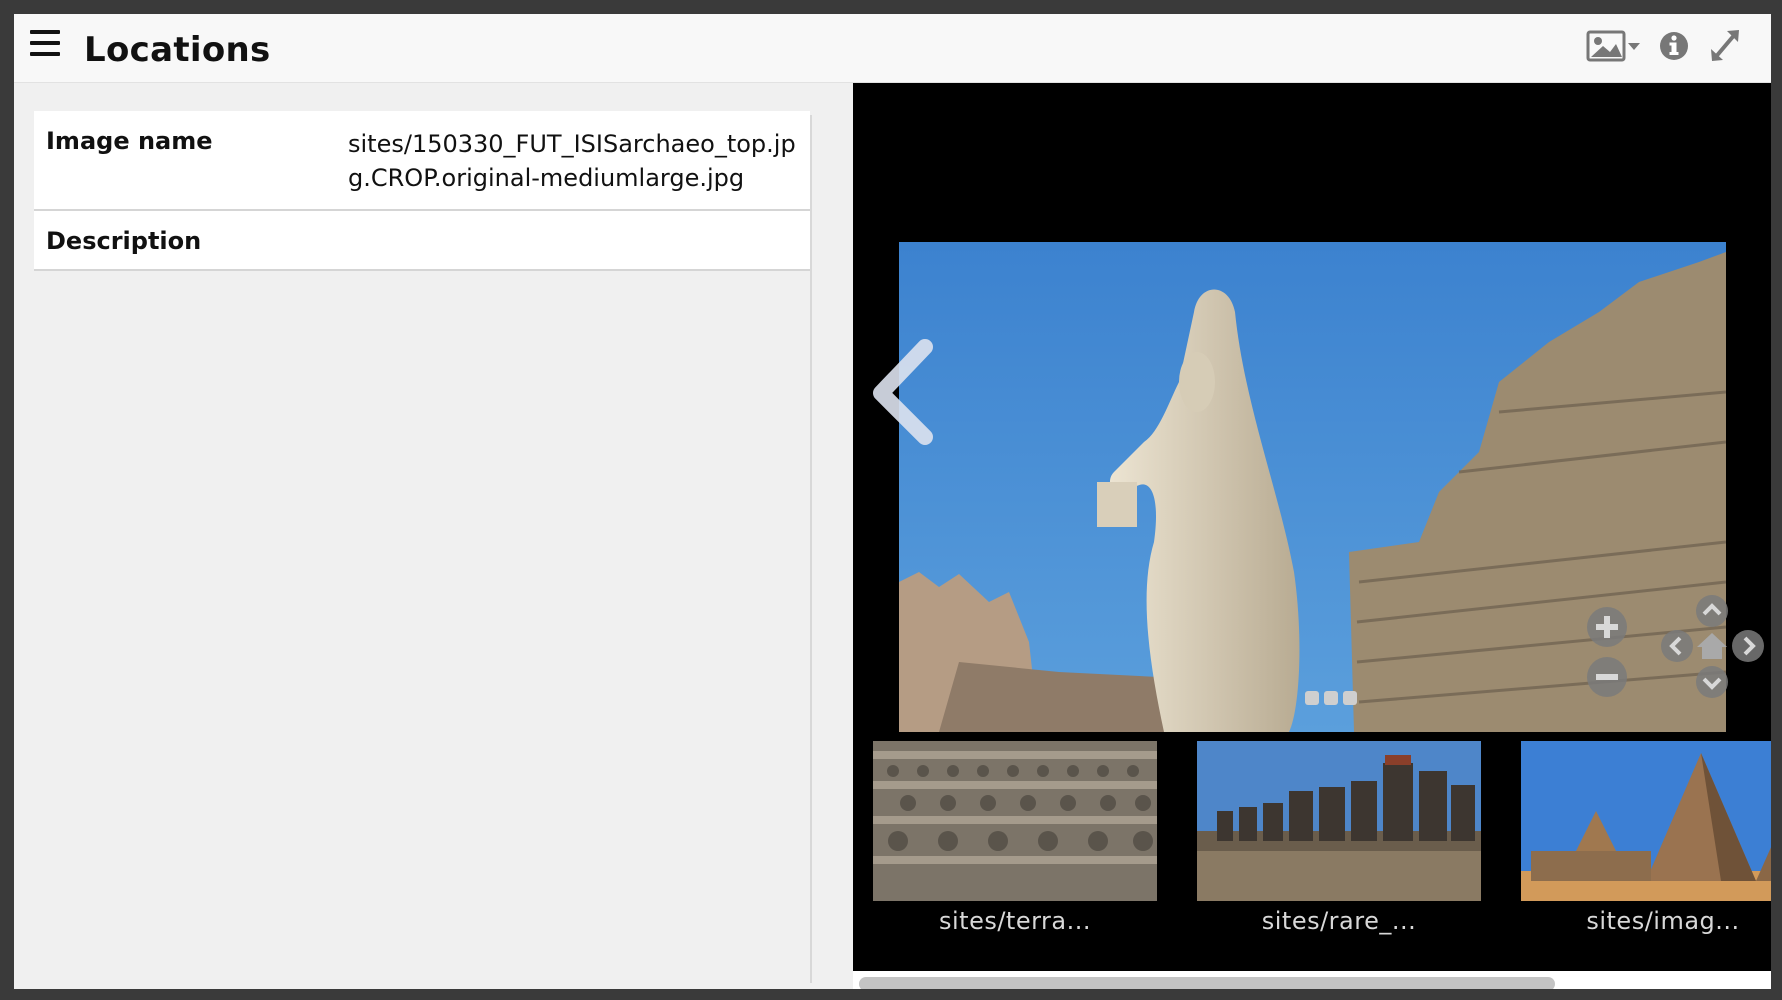  What do you see at coordinates (1207, 983) in the screenshot?
I see `scrollbar-thumb` at bounding box center [1207, 983].